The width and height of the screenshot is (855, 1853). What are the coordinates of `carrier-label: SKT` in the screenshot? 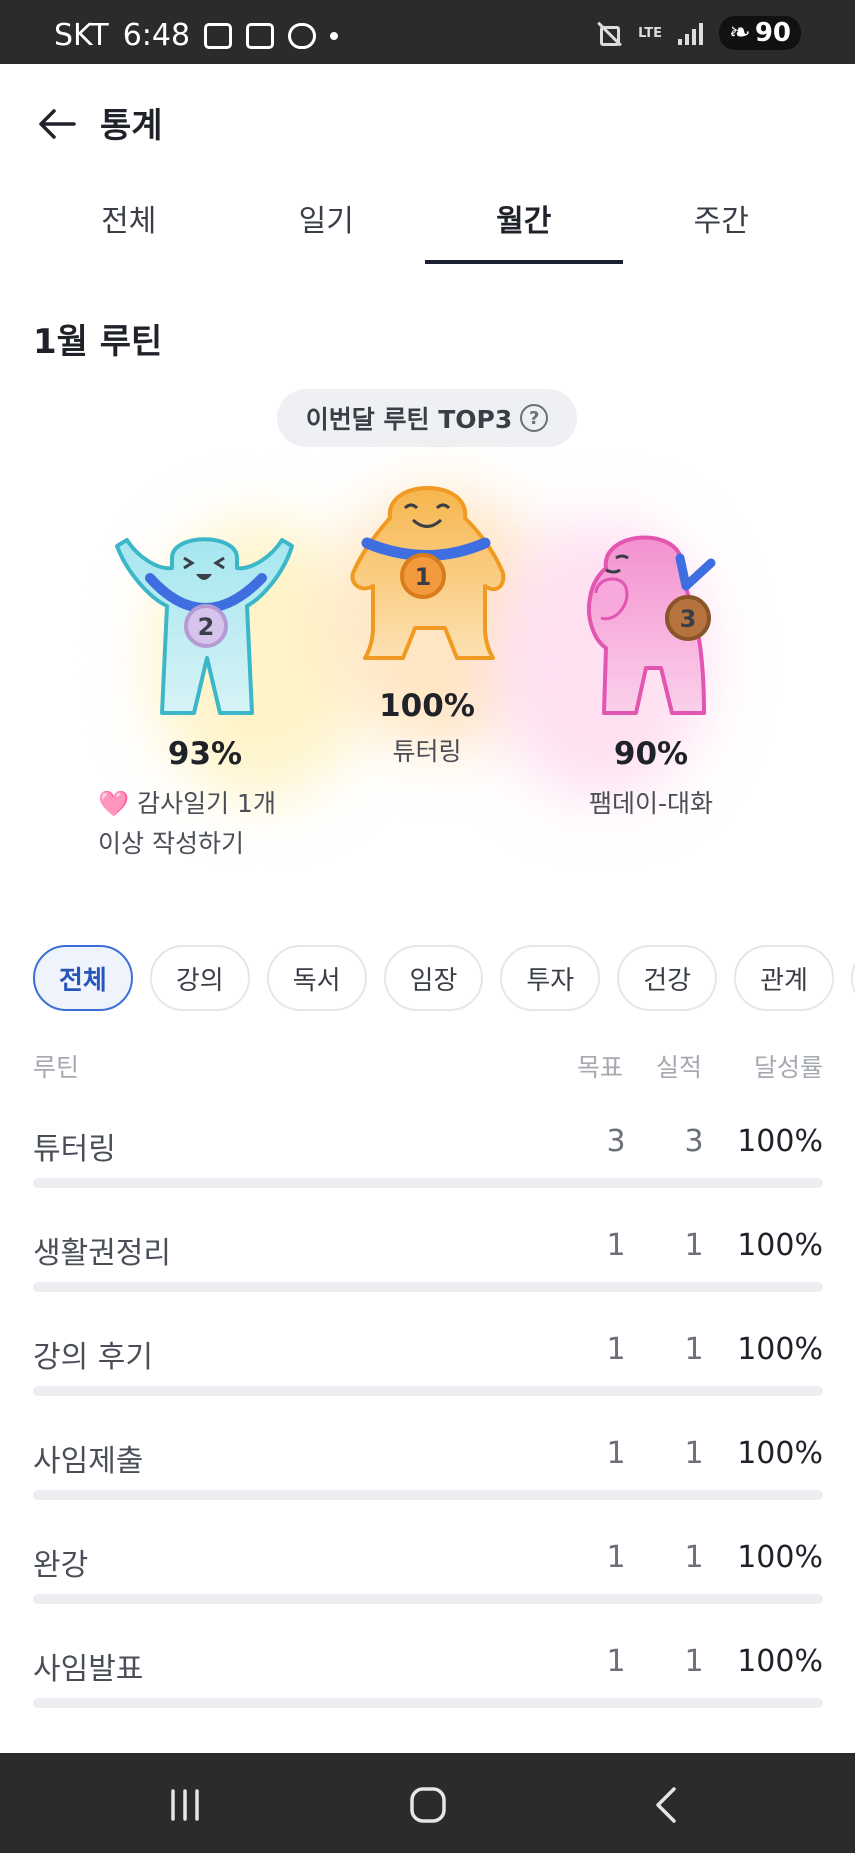 It's located at (81, 35).